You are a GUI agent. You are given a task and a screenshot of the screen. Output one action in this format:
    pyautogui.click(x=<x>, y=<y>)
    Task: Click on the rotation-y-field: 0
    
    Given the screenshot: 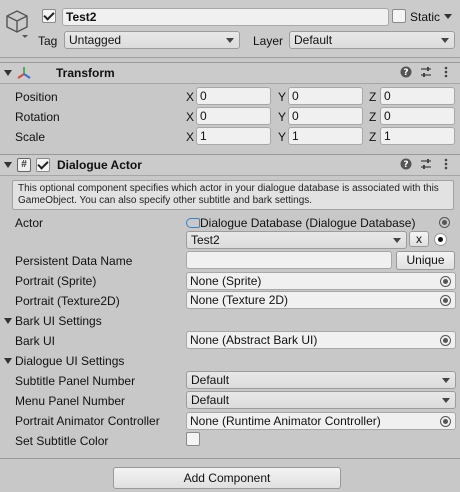 What is the action you would take?
    pyautogui.click(x=325, y=116)
    